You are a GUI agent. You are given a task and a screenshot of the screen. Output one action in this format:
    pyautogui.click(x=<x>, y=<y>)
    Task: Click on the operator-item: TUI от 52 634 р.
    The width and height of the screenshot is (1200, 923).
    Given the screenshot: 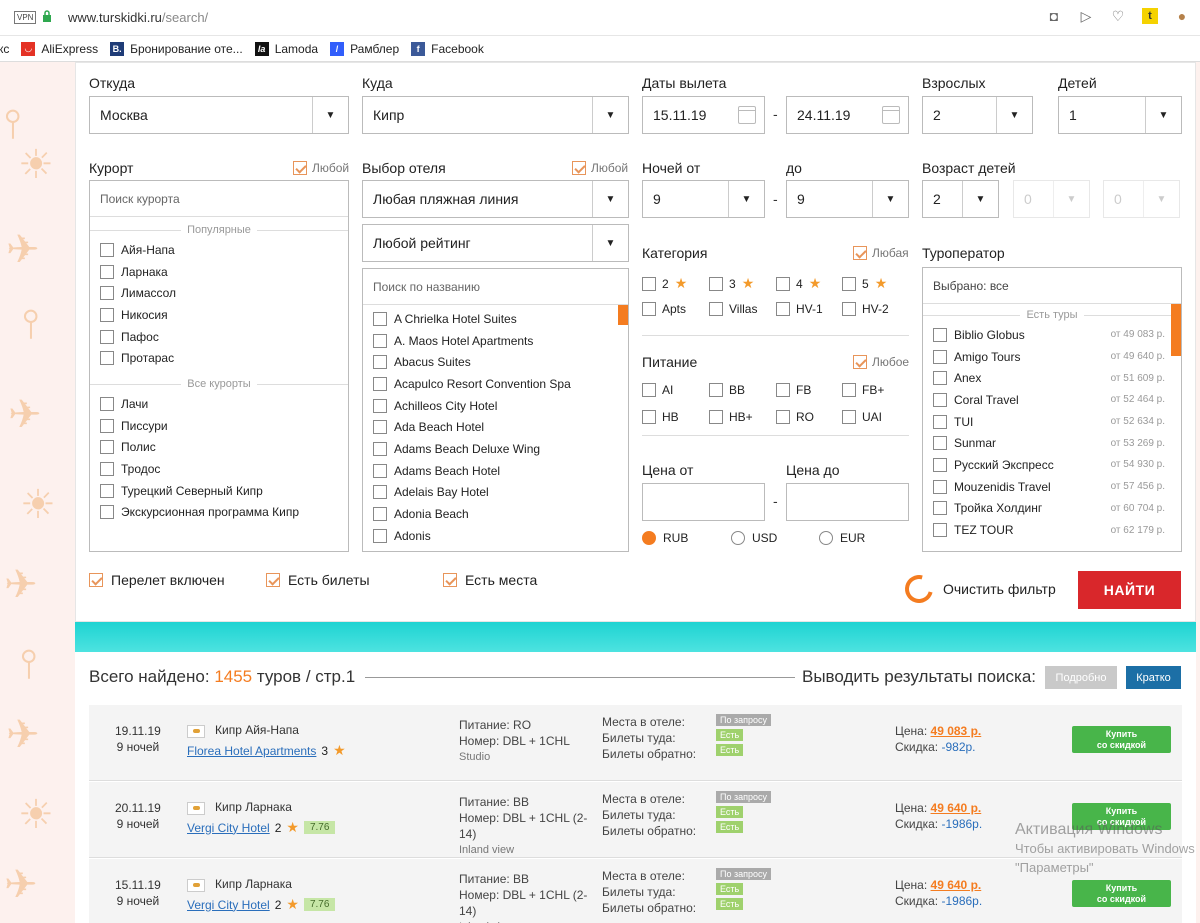 What is the action you would take?
    pyautogui.click(x=1052, y=422)
    